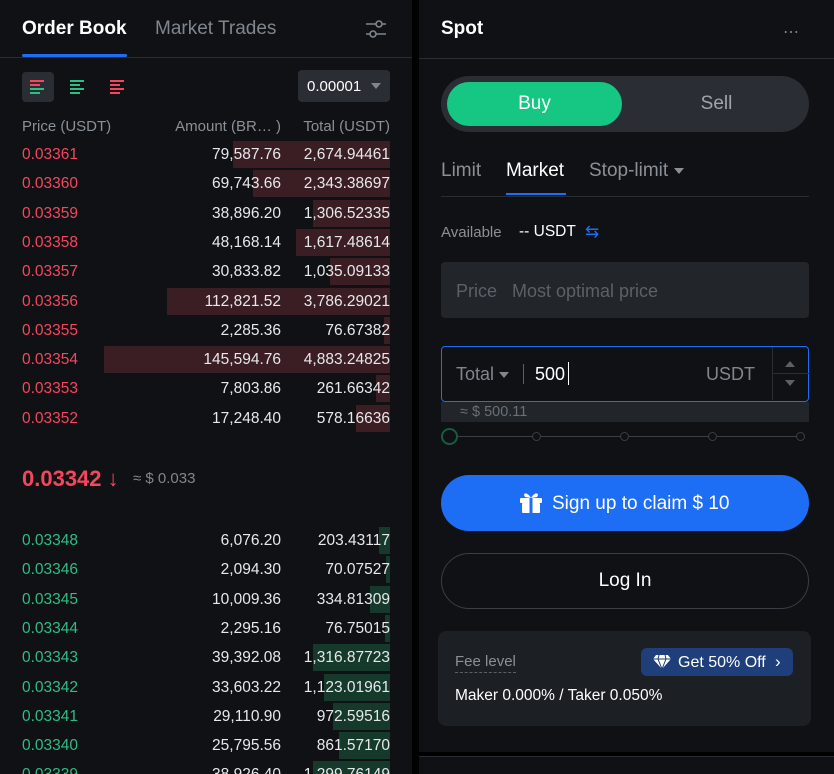  I want to click on login-button: Log In, so click(625, 581).